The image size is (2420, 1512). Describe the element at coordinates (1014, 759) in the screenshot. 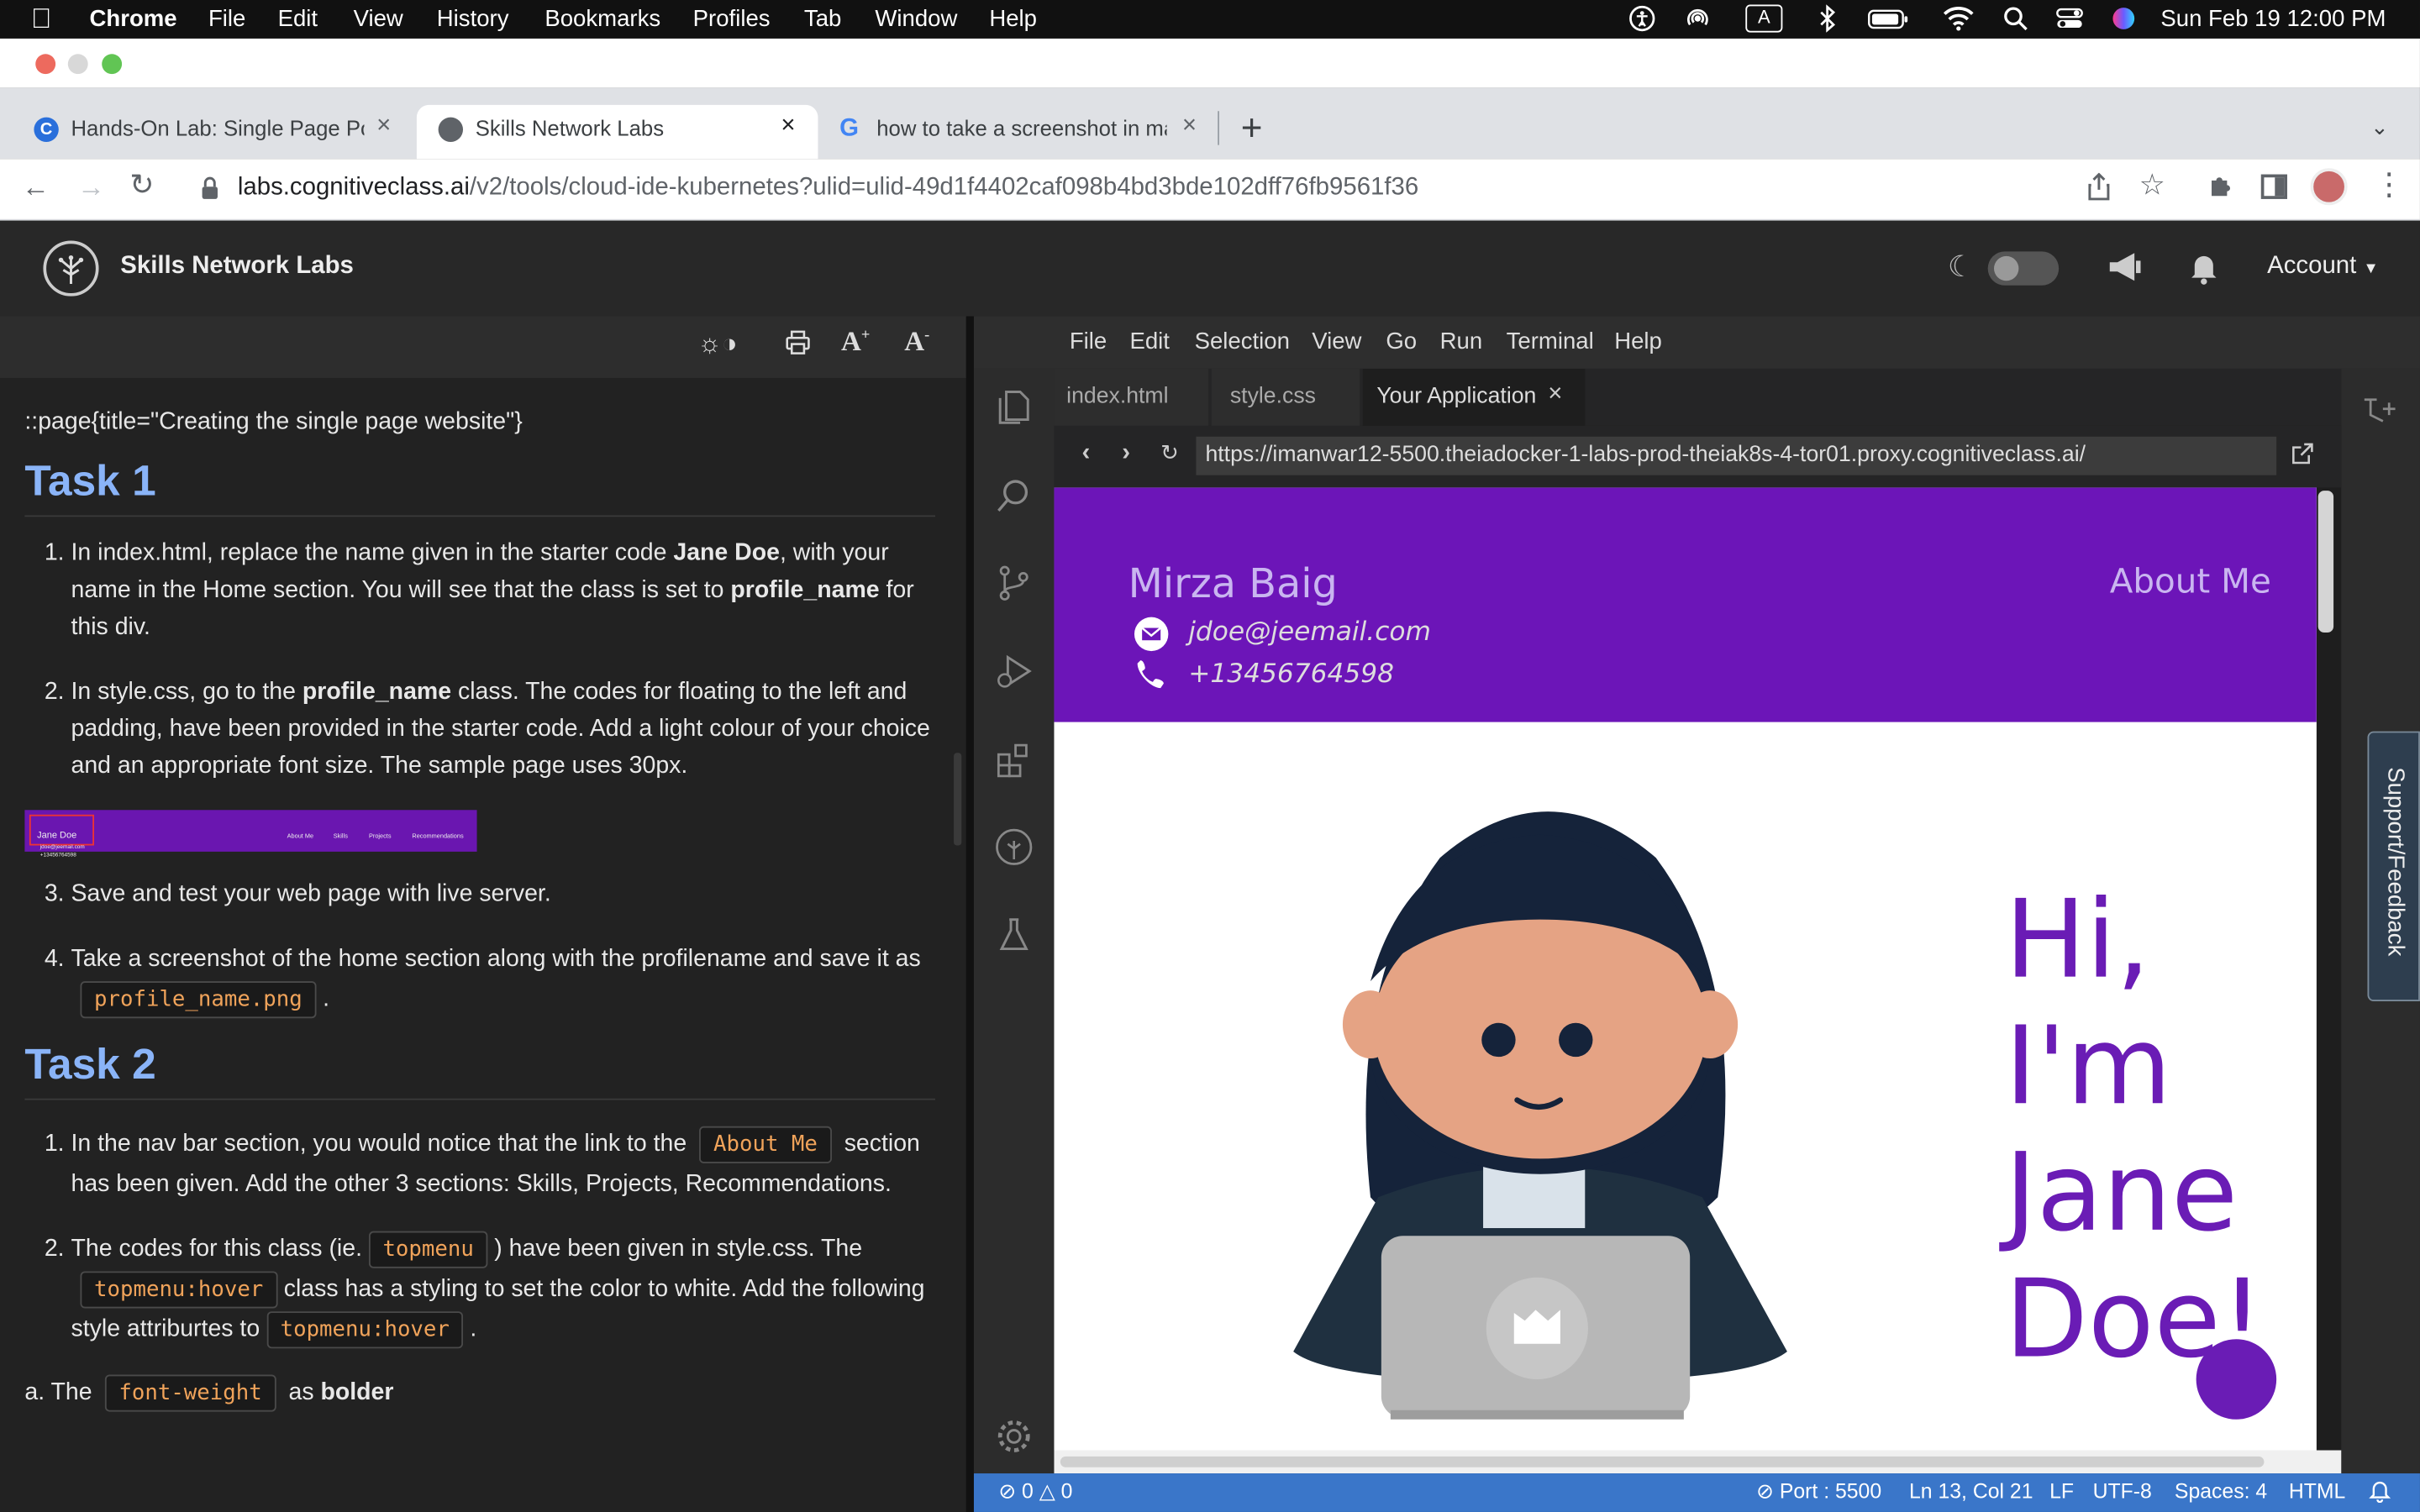

I see `extensions-icon` at that location.